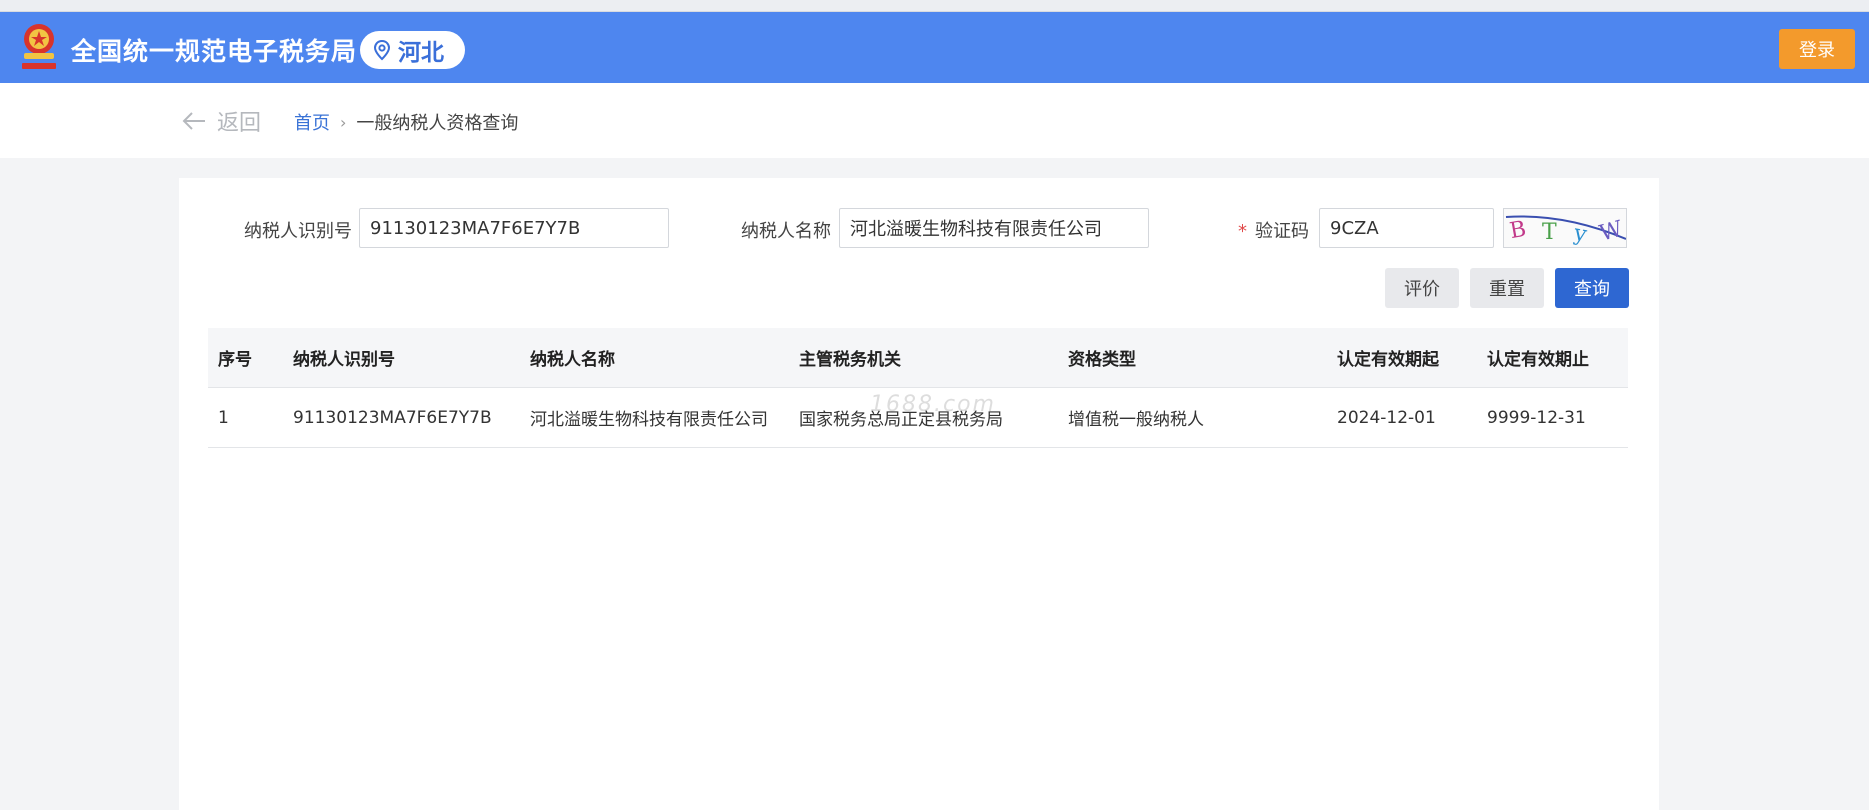 This screenshot has height=810, width=1869. Describe the element at coordinates (382, 50) in the screenshot. I see `location-pin-icon` at that location.